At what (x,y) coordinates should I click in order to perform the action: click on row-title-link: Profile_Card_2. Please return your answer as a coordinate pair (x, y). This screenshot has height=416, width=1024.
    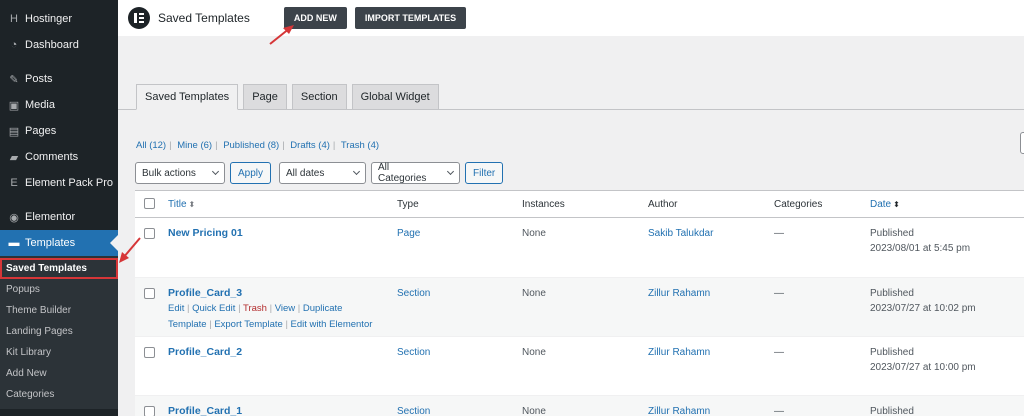
    Looking at the image, I should click on (205, 352).